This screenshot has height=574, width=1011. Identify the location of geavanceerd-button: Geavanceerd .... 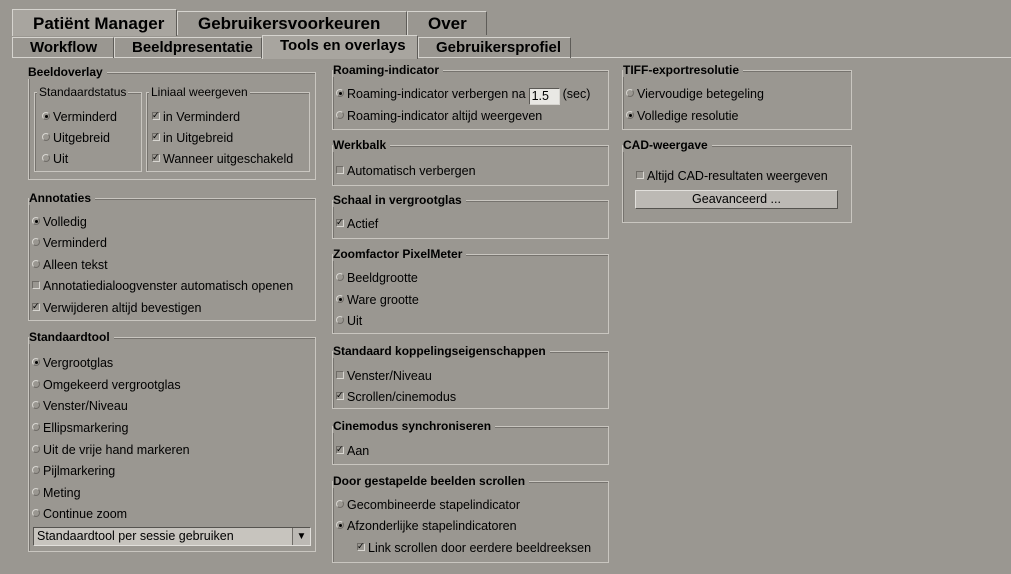
(736, 199).